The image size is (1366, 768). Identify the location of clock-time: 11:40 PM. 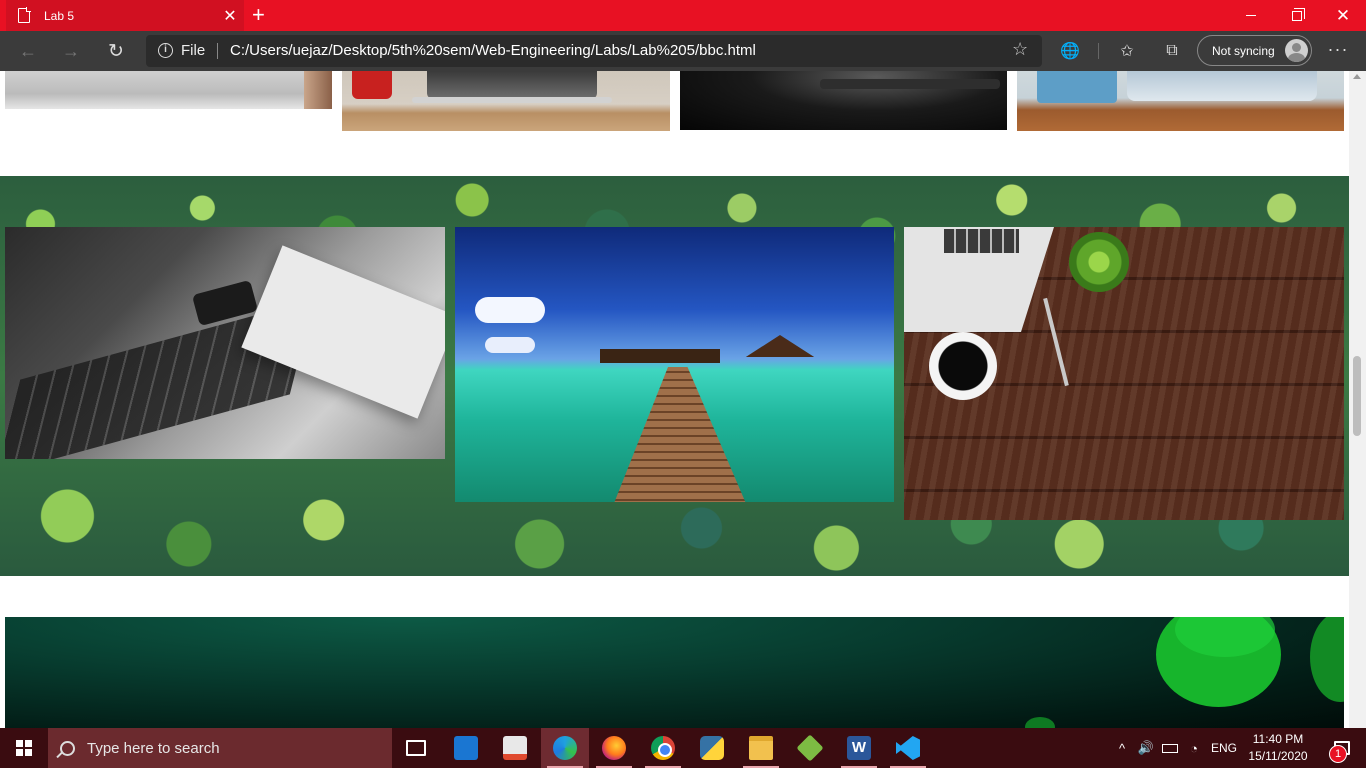
(1278, 739).